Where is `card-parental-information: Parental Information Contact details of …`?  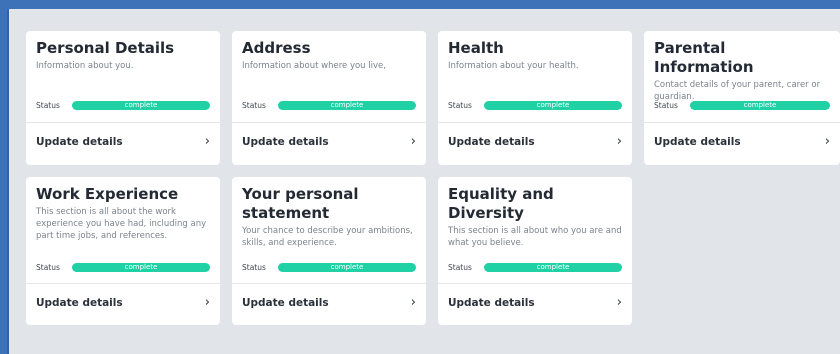 card-parental-information: Parental Information Contact details of … is located at coordinates (742, 98).